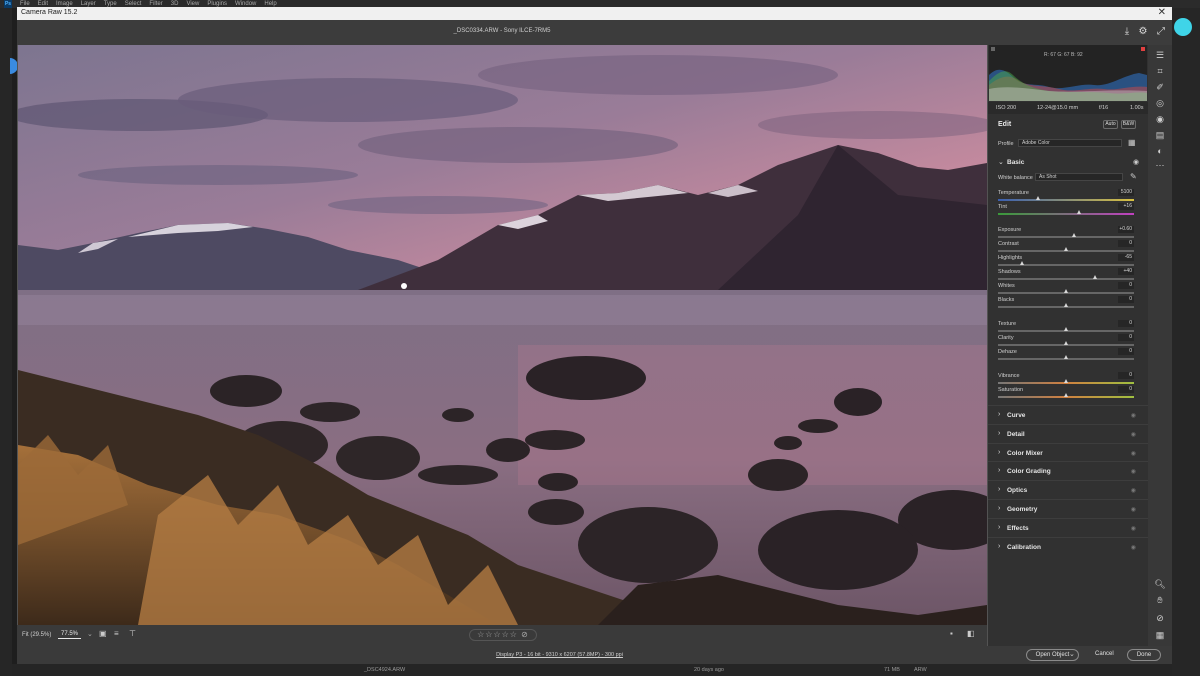  What do you see at coordinates (1126, 192) in the screenshot?
I see `temperature-value: 5100` at bounding box center [1126, 192].